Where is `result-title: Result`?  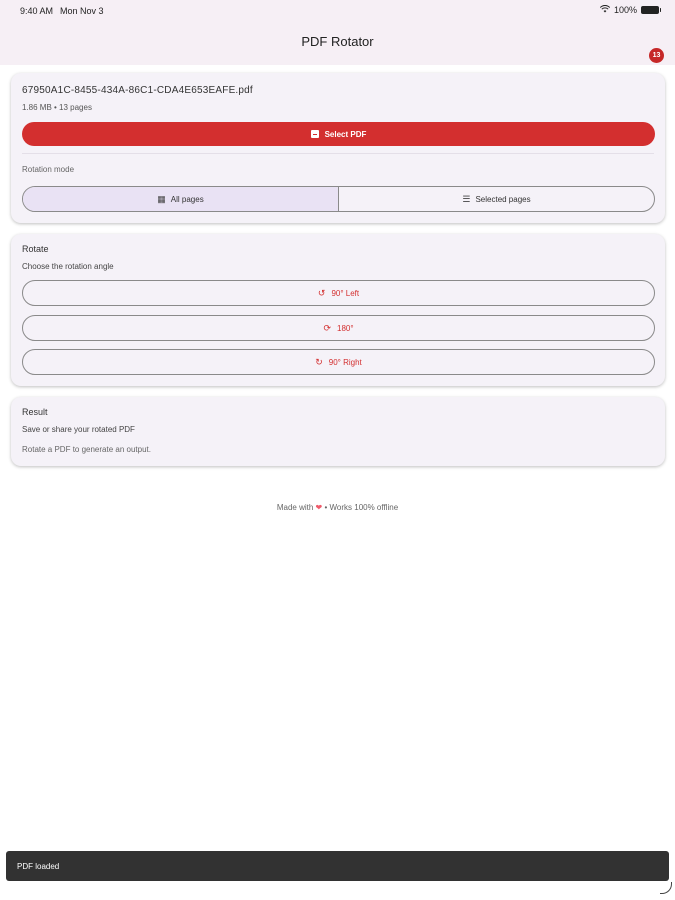
result-title: Result is located at coordinates (35, 412).